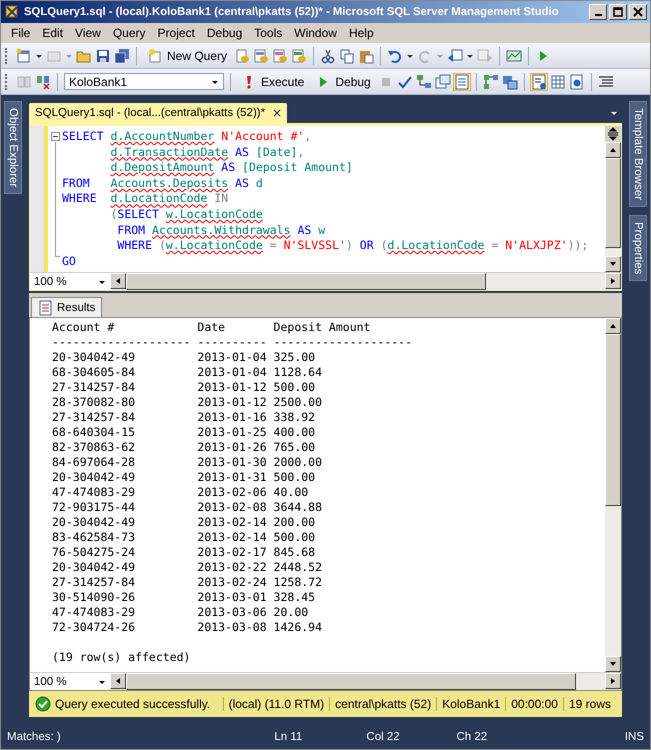 The image size is (651, 750). Describe the element at coordinates (13, 147) in the screenshot. I see `side-panel-tab: Object Explorer` at that location.